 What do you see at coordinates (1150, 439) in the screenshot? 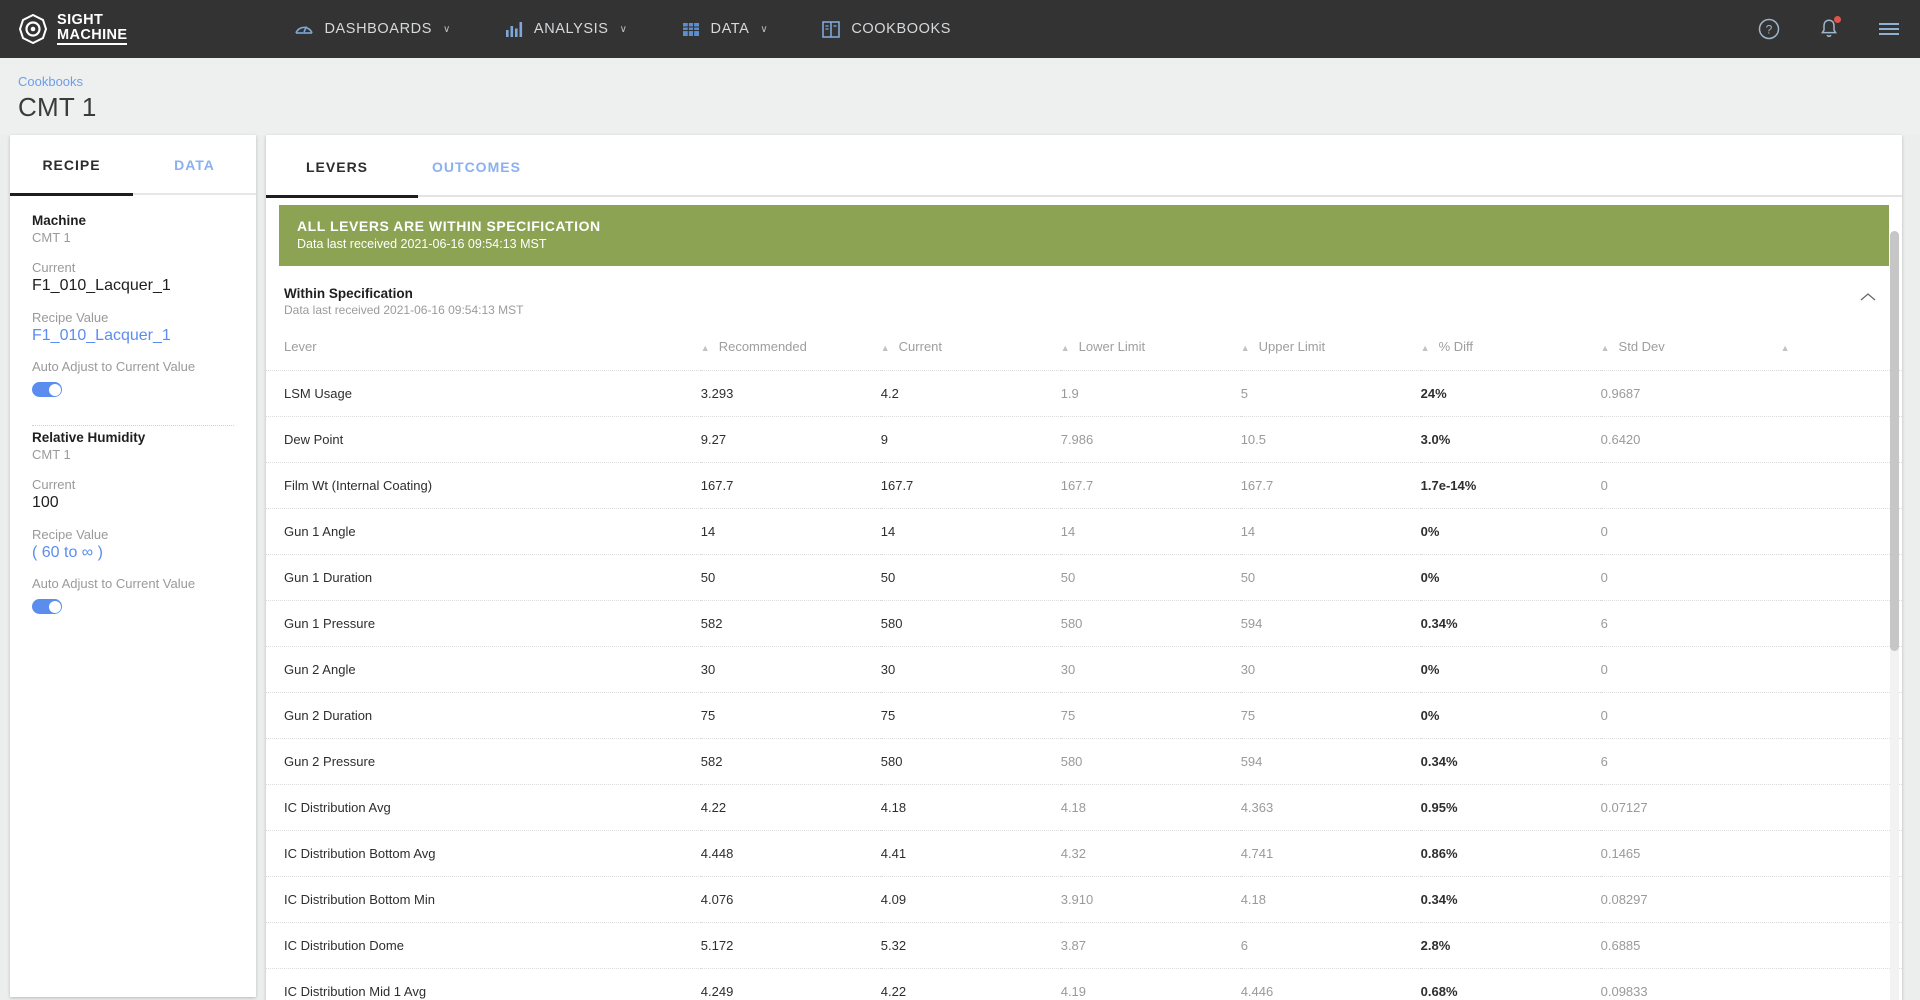
I see `cell-lower-limit: 7.986` at bounding box center [1150, 439].